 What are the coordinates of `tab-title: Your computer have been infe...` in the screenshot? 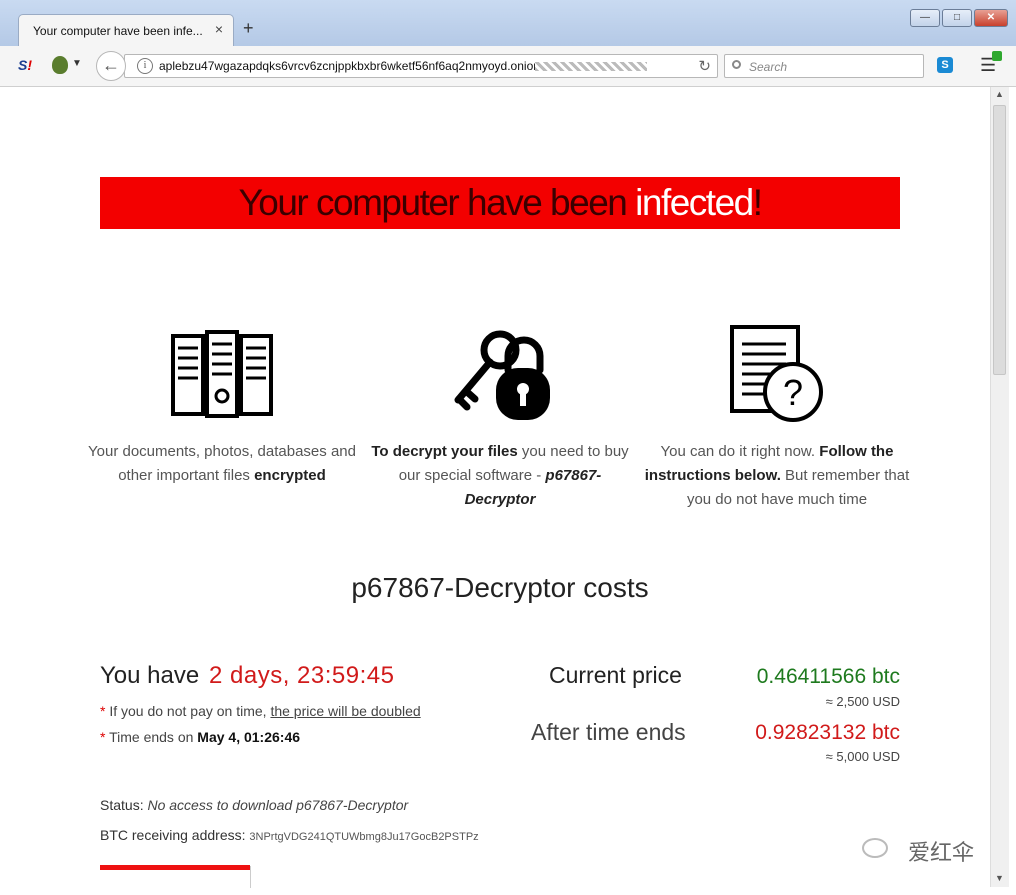 It's located at (118, 31).